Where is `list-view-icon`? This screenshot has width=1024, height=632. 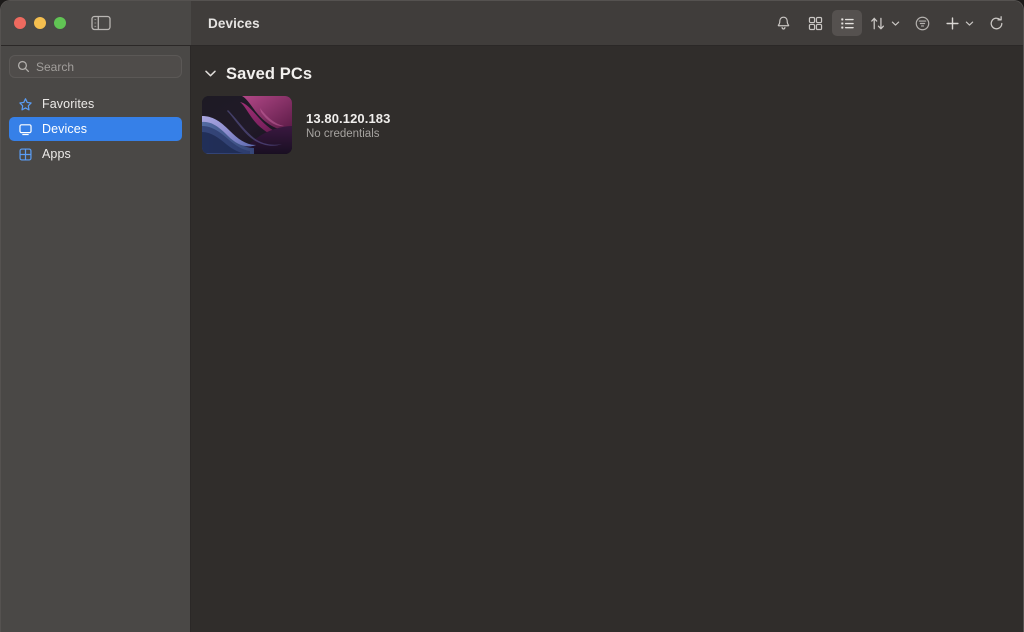 list-view-icon is located at coordinates (847, 23).